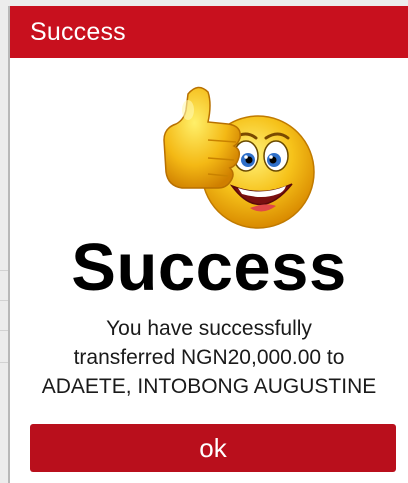 The height and width of the screenshot is (483, 408). I want to click on message-line: transferred NGN20,000.00 to, so click(209, 357).